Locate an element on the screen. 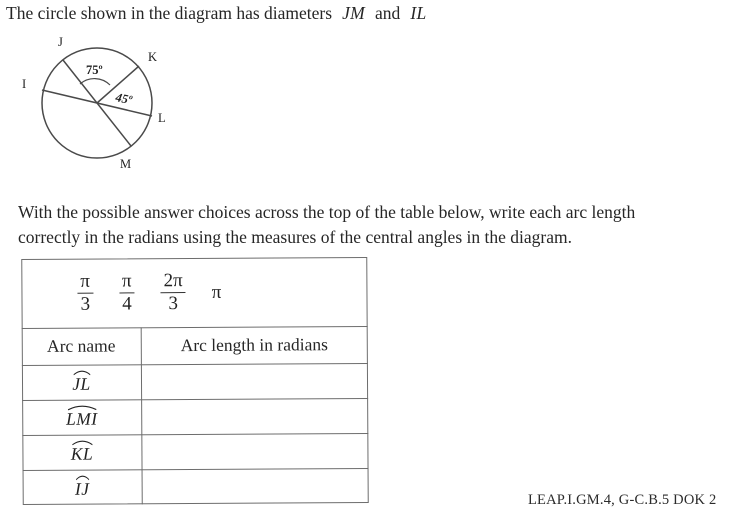 The image size is (732, 517). table-row: JL is located at coordinates (195, 381).